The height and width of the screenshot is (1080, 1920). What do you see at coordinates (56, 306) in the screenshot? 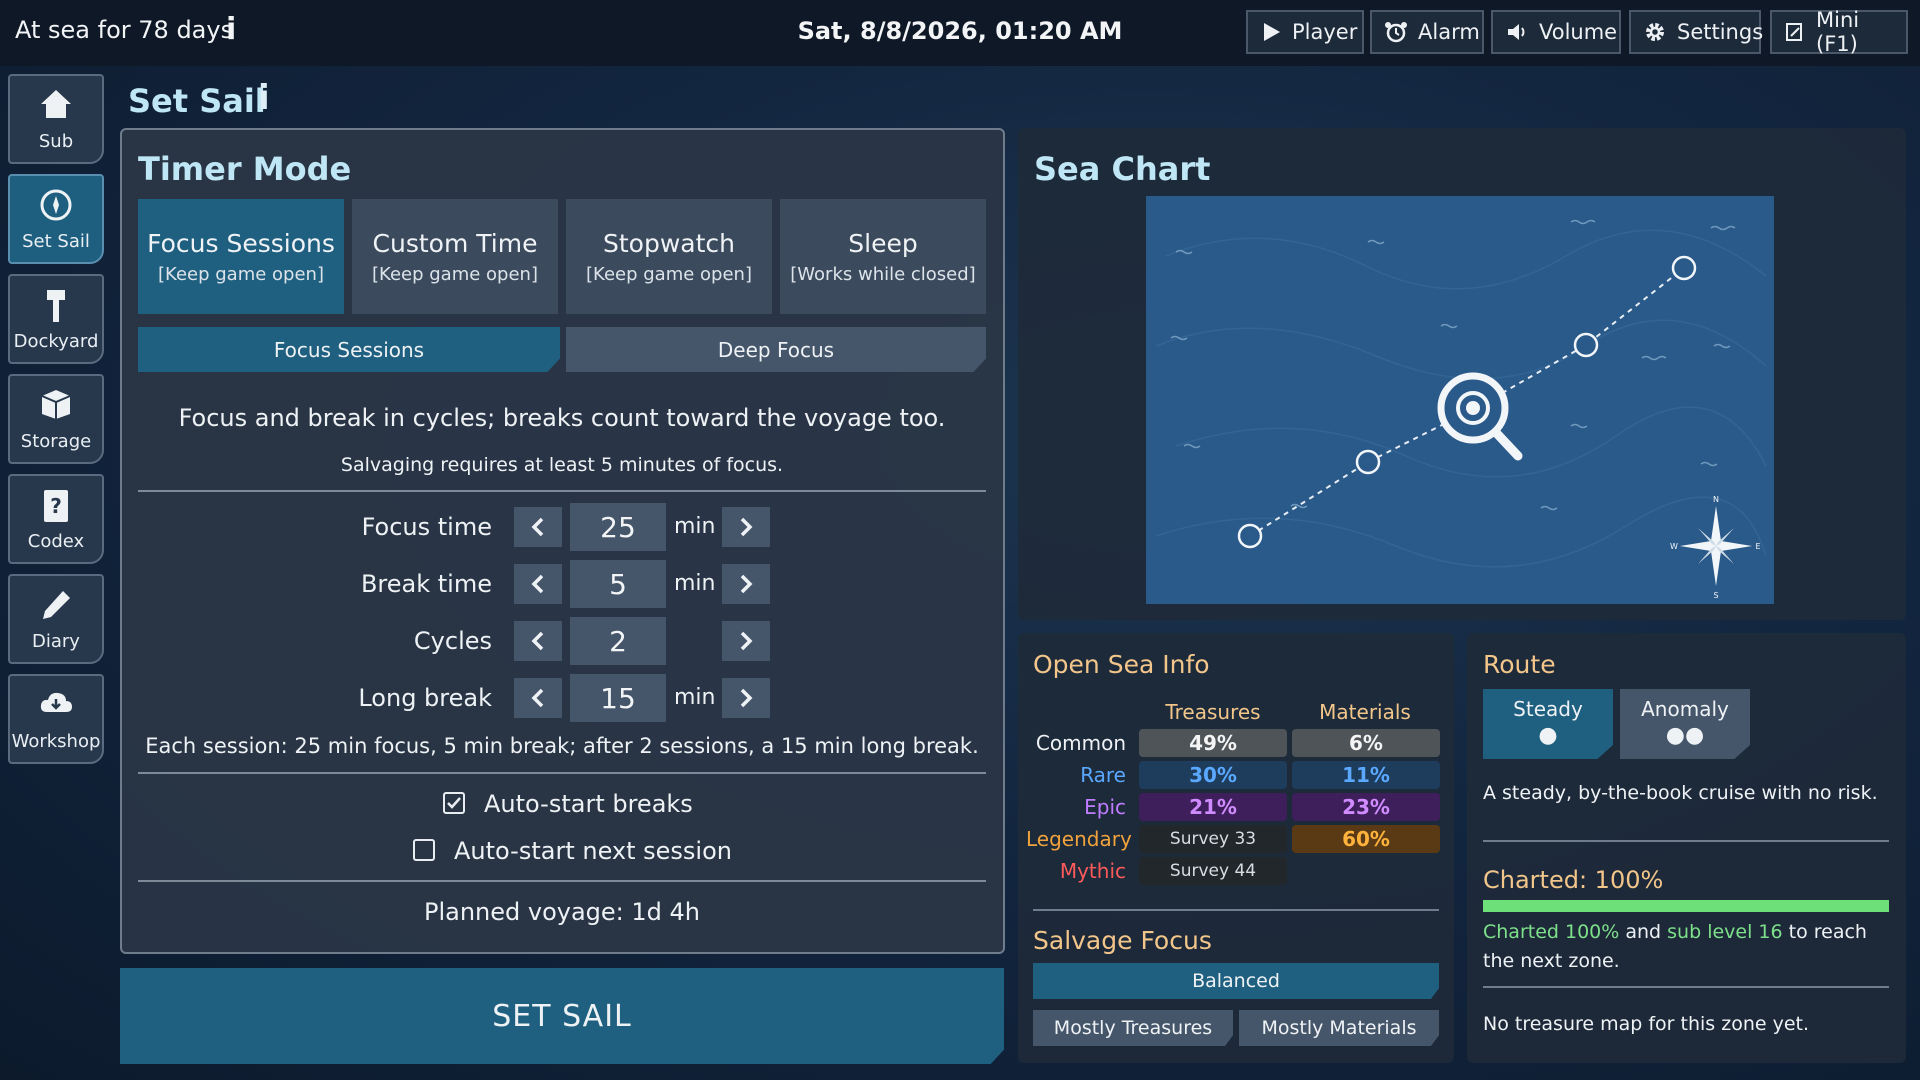
I see `hammer-icon` at bounding box center [56, 306].